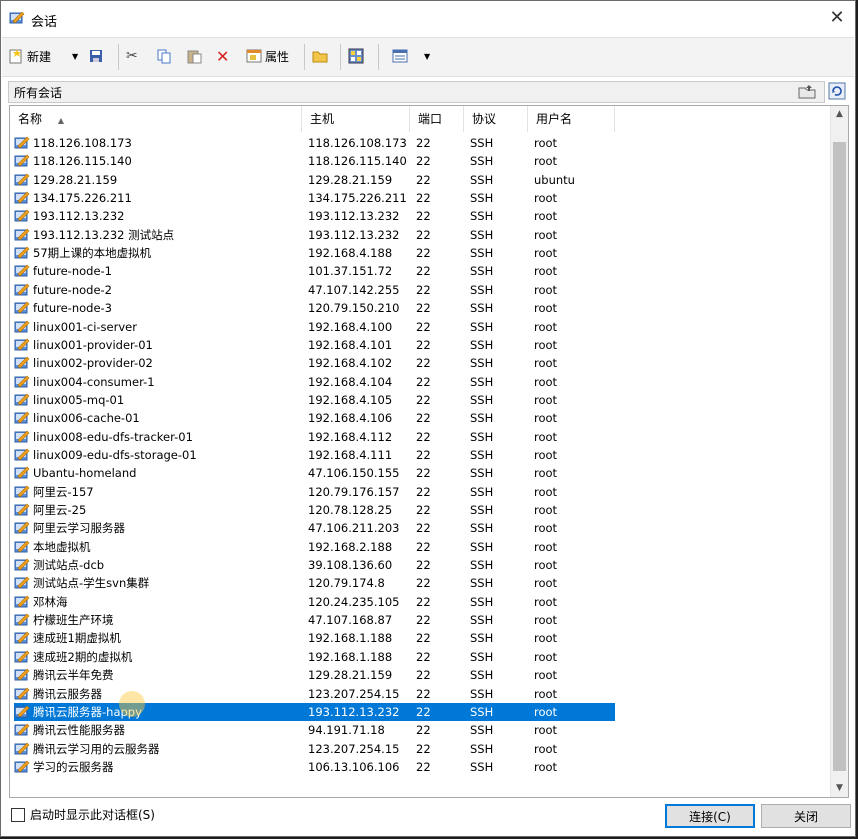 Image resolution: width=858 pixels, height=839 pixels. What do you see at coordinates (571, 119) in the screenshot?
I see `column-header-user: 用户名` at bounding box center [571, 119].